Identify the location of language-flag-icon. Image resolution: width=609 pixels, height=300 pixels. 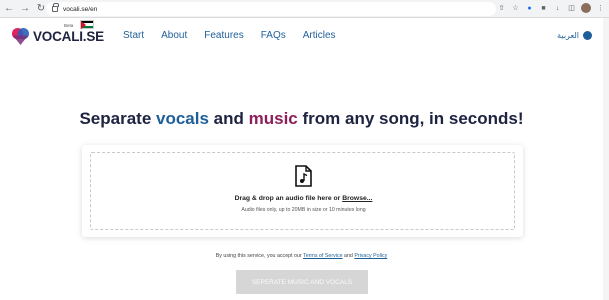
(87, 24).